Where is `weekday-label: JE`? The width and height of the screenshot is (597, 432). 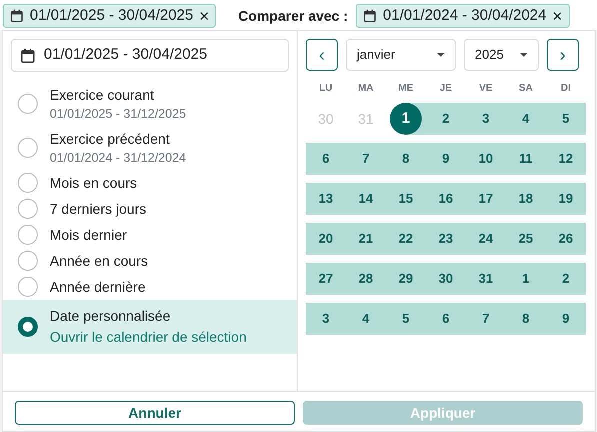
weekday-label: JE is located at coordinates (446, 89).